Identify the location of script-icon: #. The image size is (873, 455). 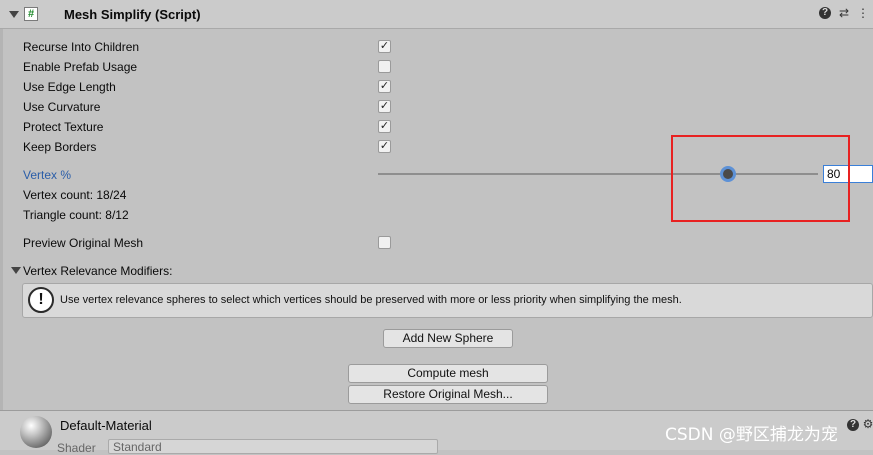
(31, 14).